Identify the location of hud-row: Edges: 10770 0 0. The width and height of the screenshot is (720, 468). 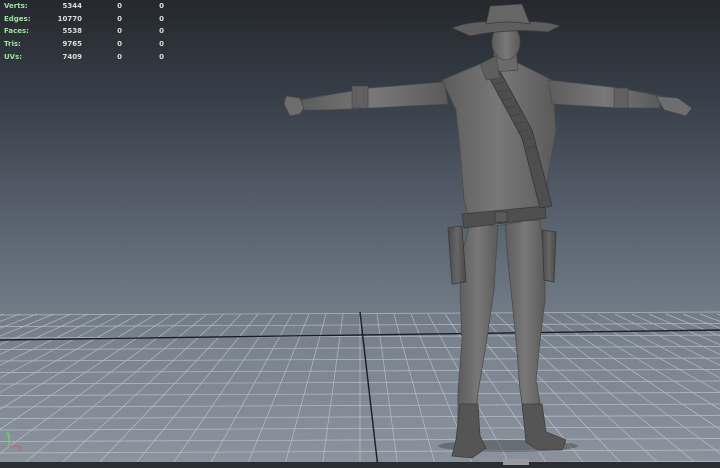
(84, 19).